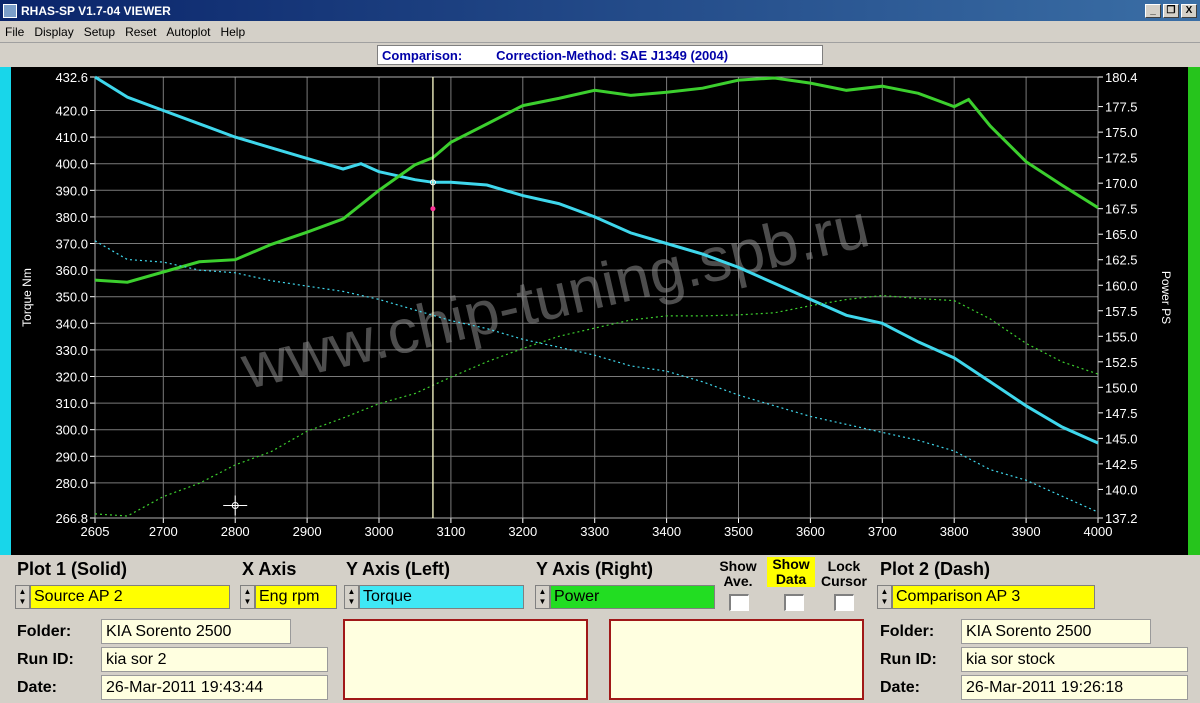 This screenshot has height=703, width=1200. I want to click on x-tick-label: 3200, so click(522, 531).